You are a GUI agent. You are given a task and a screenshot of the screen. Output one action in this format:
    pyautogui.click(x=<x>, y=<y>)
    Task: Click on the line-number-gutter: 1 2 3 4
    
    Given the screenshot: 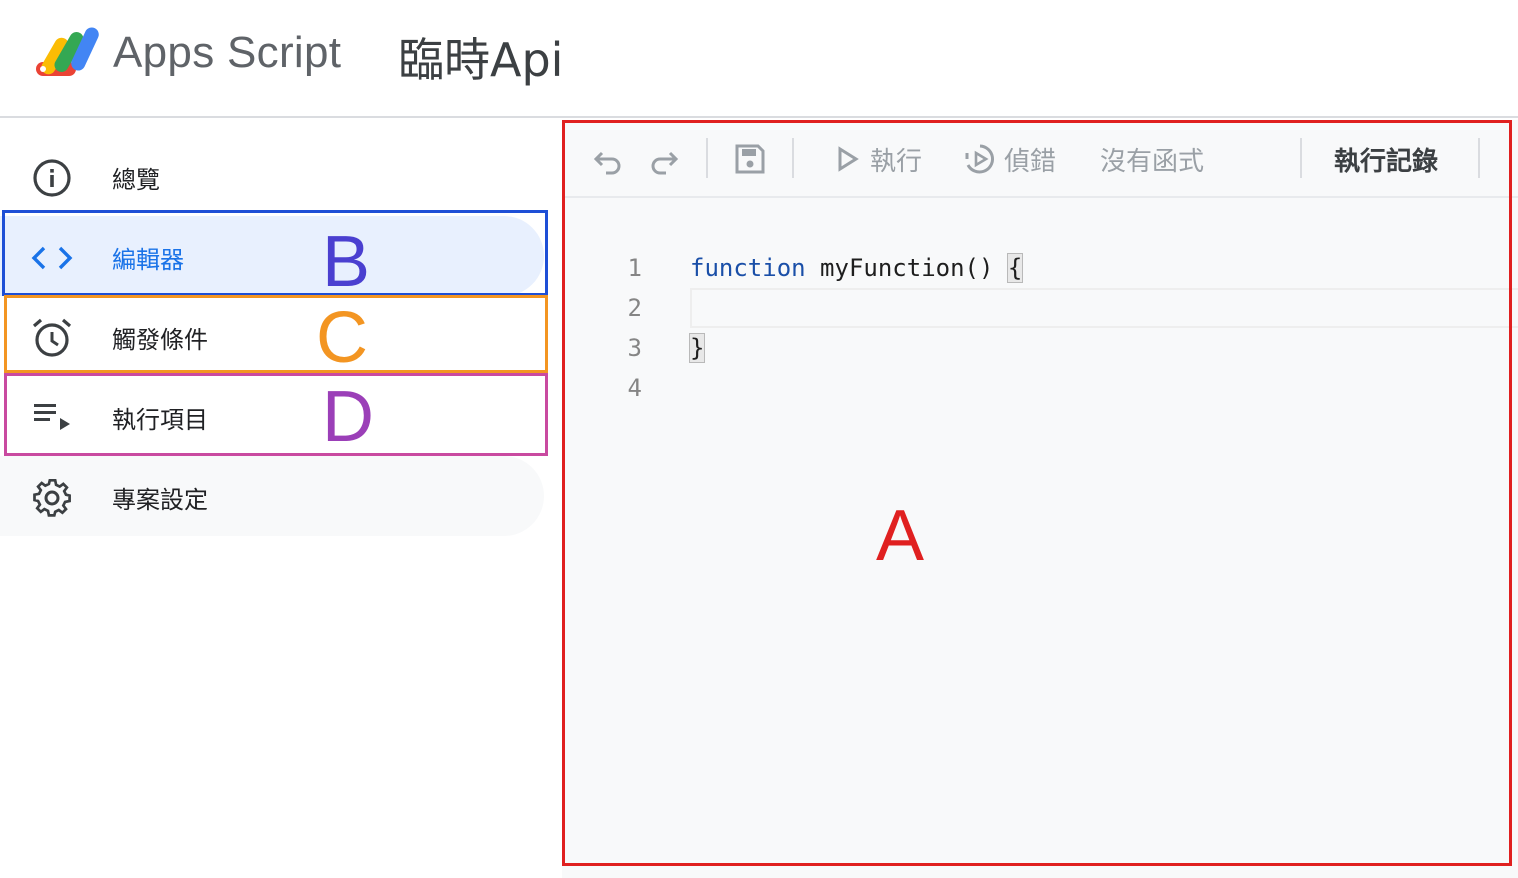 What is the action you would take?
    pyautogui.click(x=622, y=328)
    